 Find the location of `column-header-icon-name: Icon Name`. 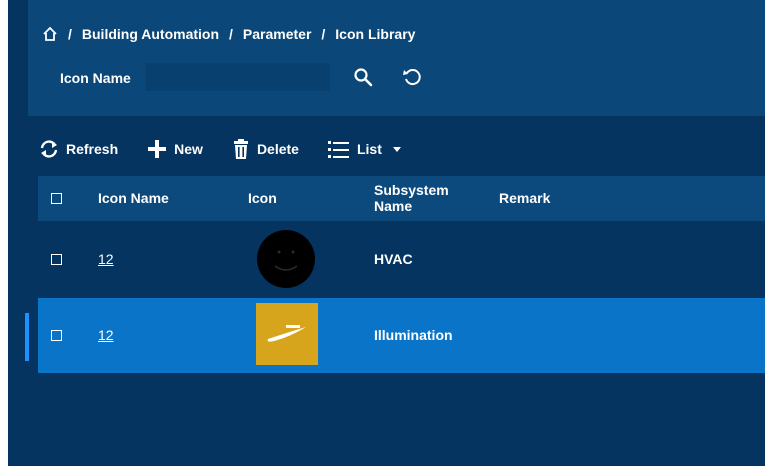

column-header-icon-name: Icon Name is located at coordinates (133, 198).